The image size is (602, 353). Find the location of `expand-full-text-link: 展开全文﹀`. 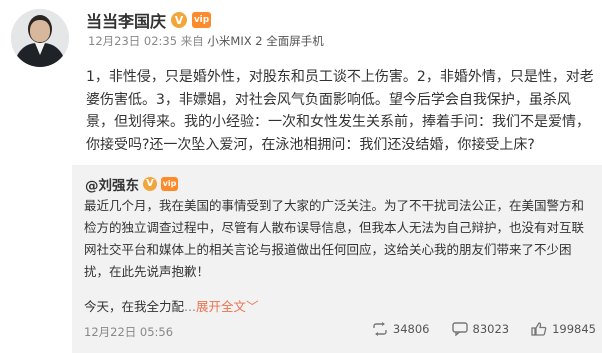

expand-full-text-link: 展开全文﹀ is located at coordinates (227, 306).